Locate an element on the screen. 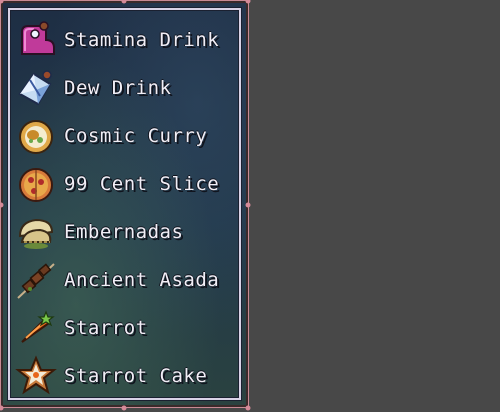 This screenshot has width=500, height=412. cosmic-curry-icon is located at coordinates (36, 137).